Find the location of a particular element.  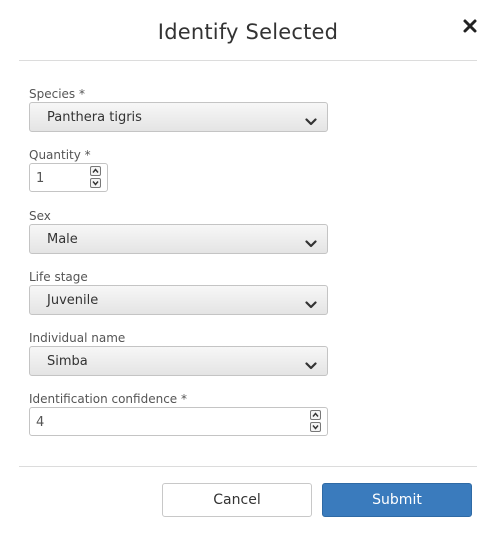

dialog-header: Identify Selected is located at coordinates (248, 30).